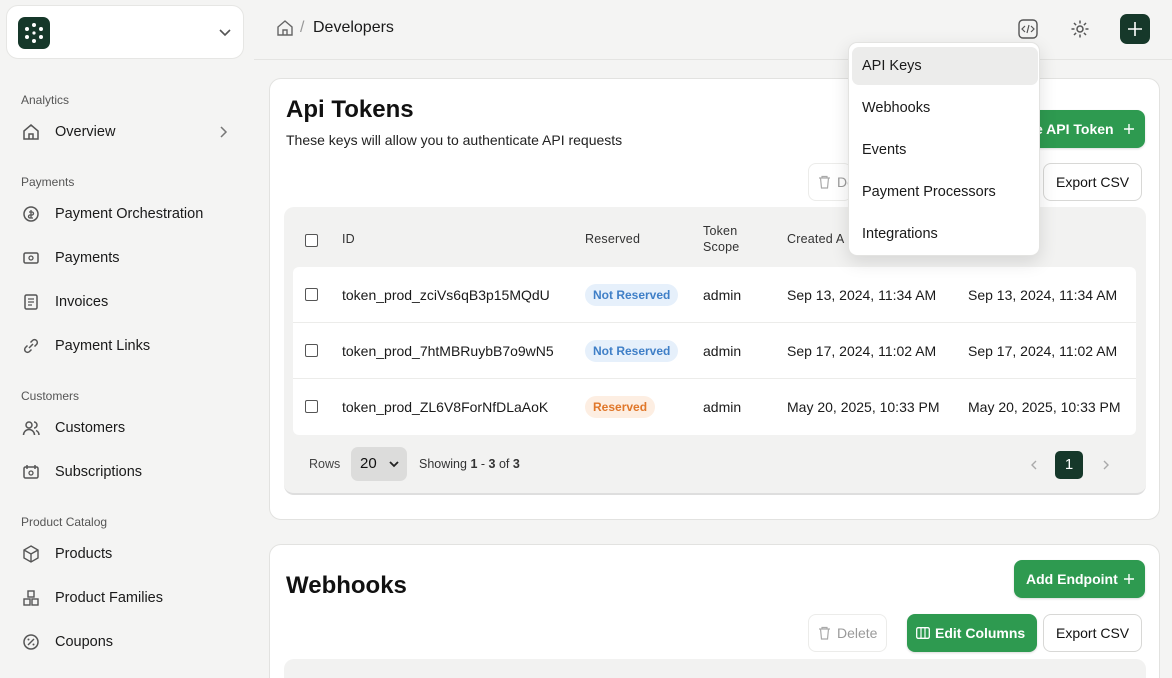 This screenshot has width=1172, height=678. I want to click on edit-columns-label: Edit Columns, so click(980, 633).